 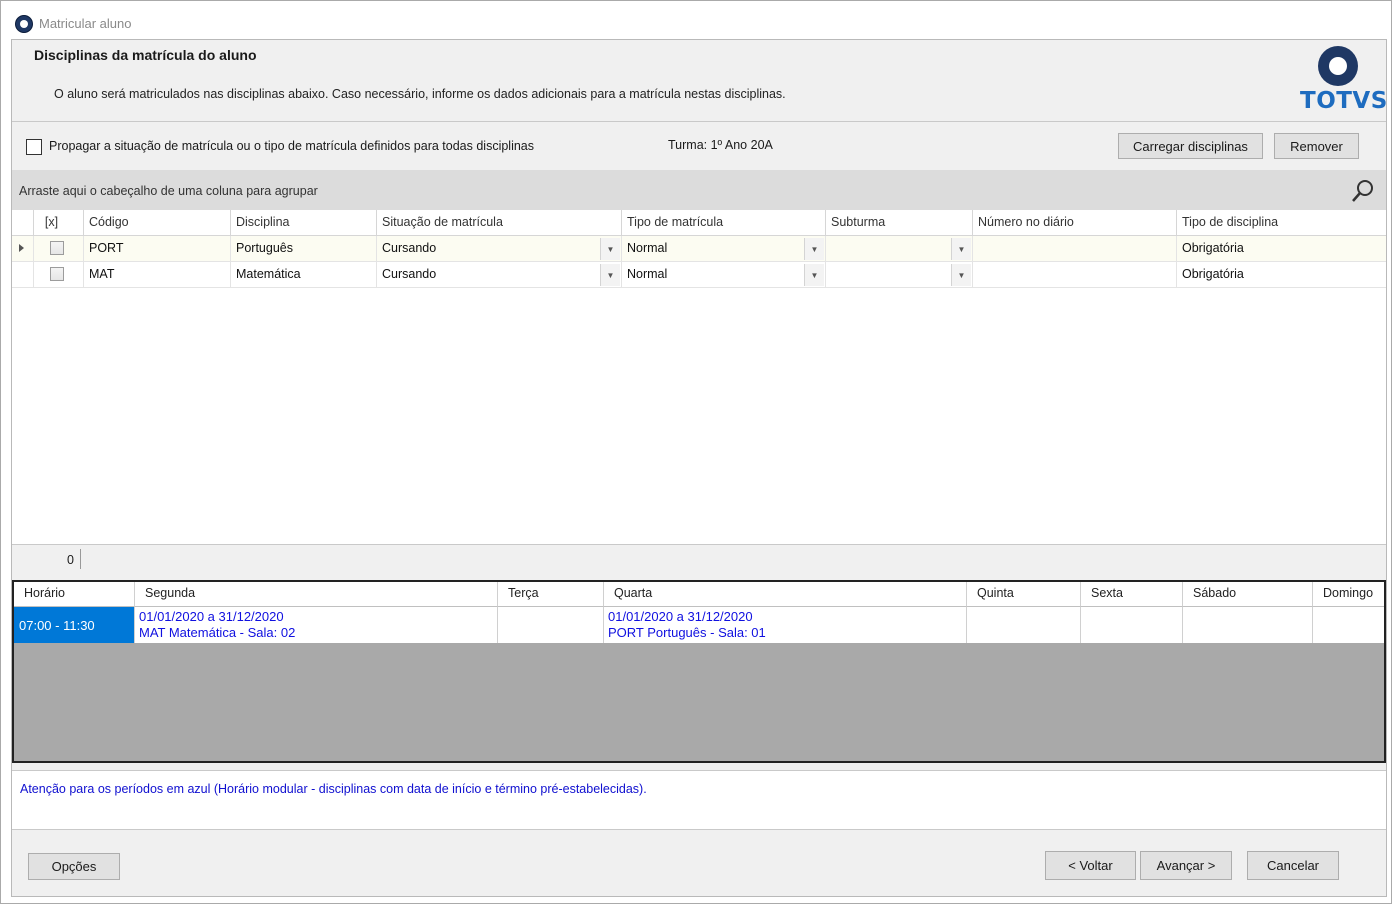 I want to click on row-indicator-header, so click(x=23, y=223).